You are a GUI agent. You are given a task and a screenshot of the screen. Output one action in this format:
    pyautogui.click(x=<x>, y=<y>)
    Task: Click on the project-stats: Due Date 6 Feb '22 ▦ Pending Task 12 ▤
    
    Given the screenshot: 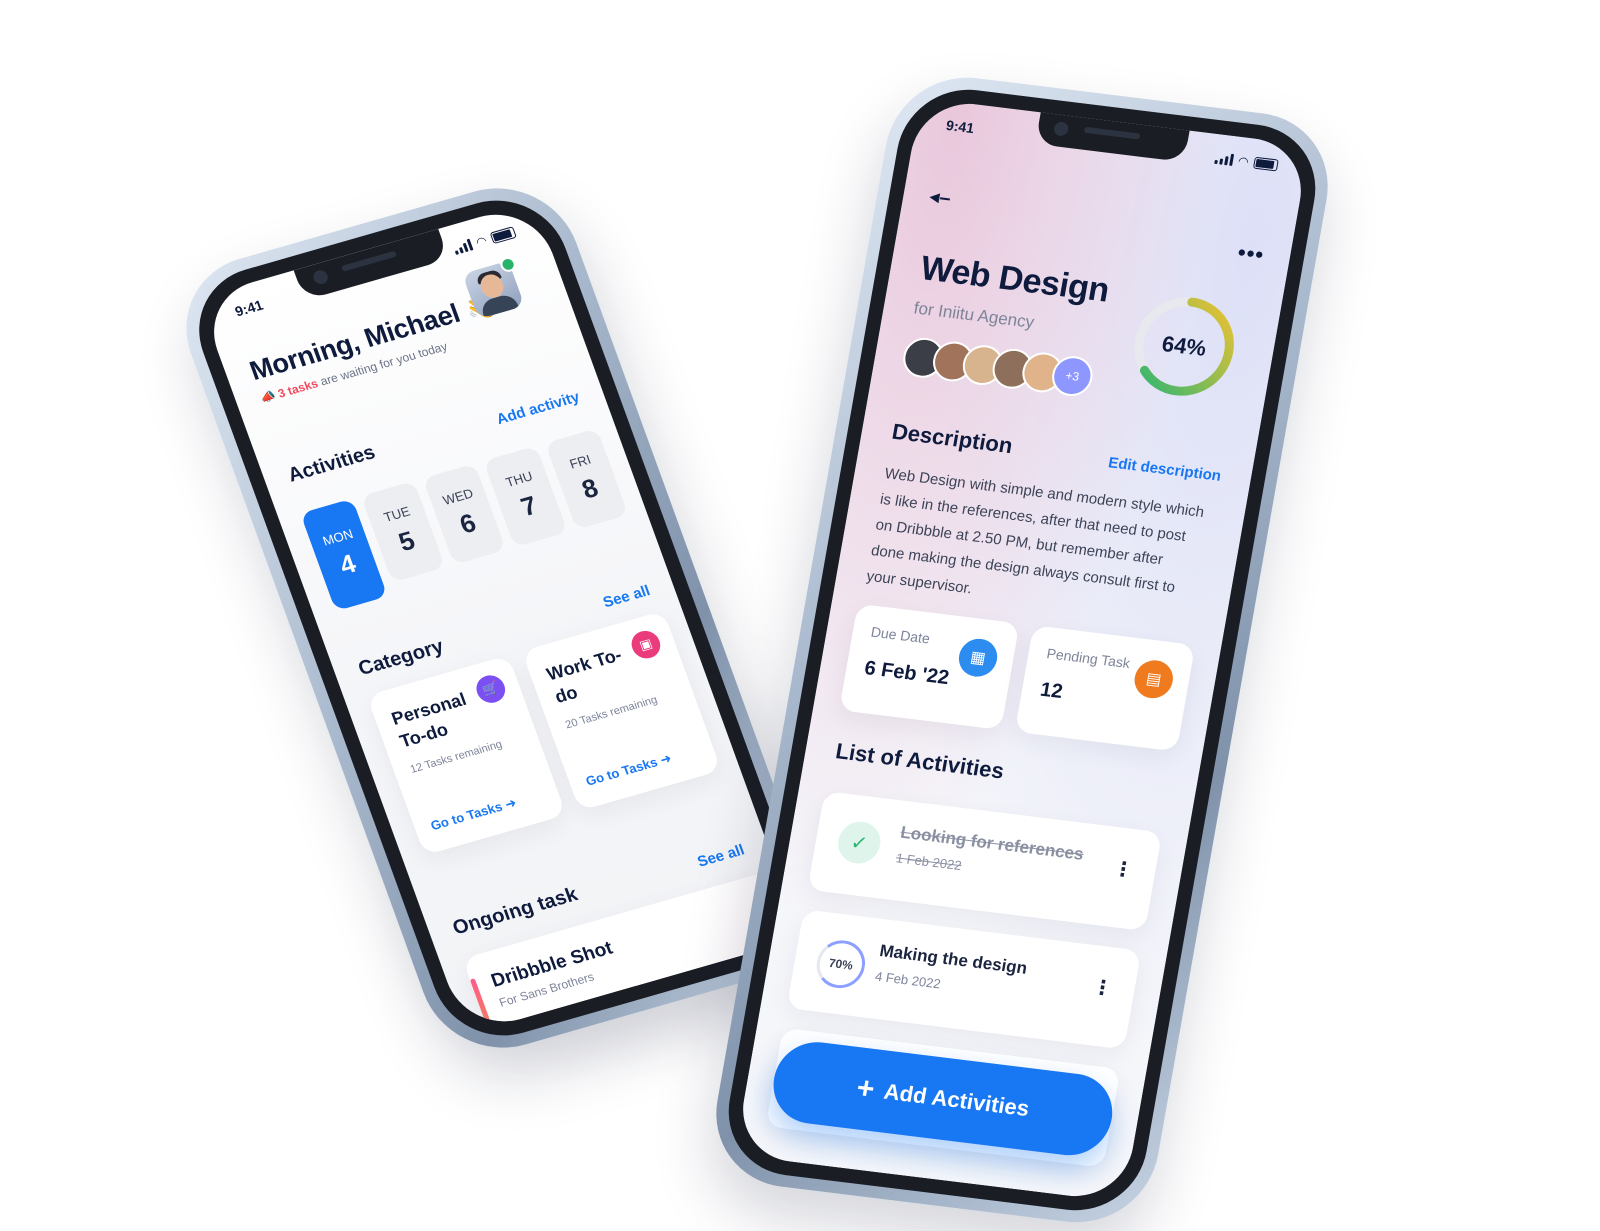 What is the action you would take?
    pyautogui.click(x=1017, y=678)
    